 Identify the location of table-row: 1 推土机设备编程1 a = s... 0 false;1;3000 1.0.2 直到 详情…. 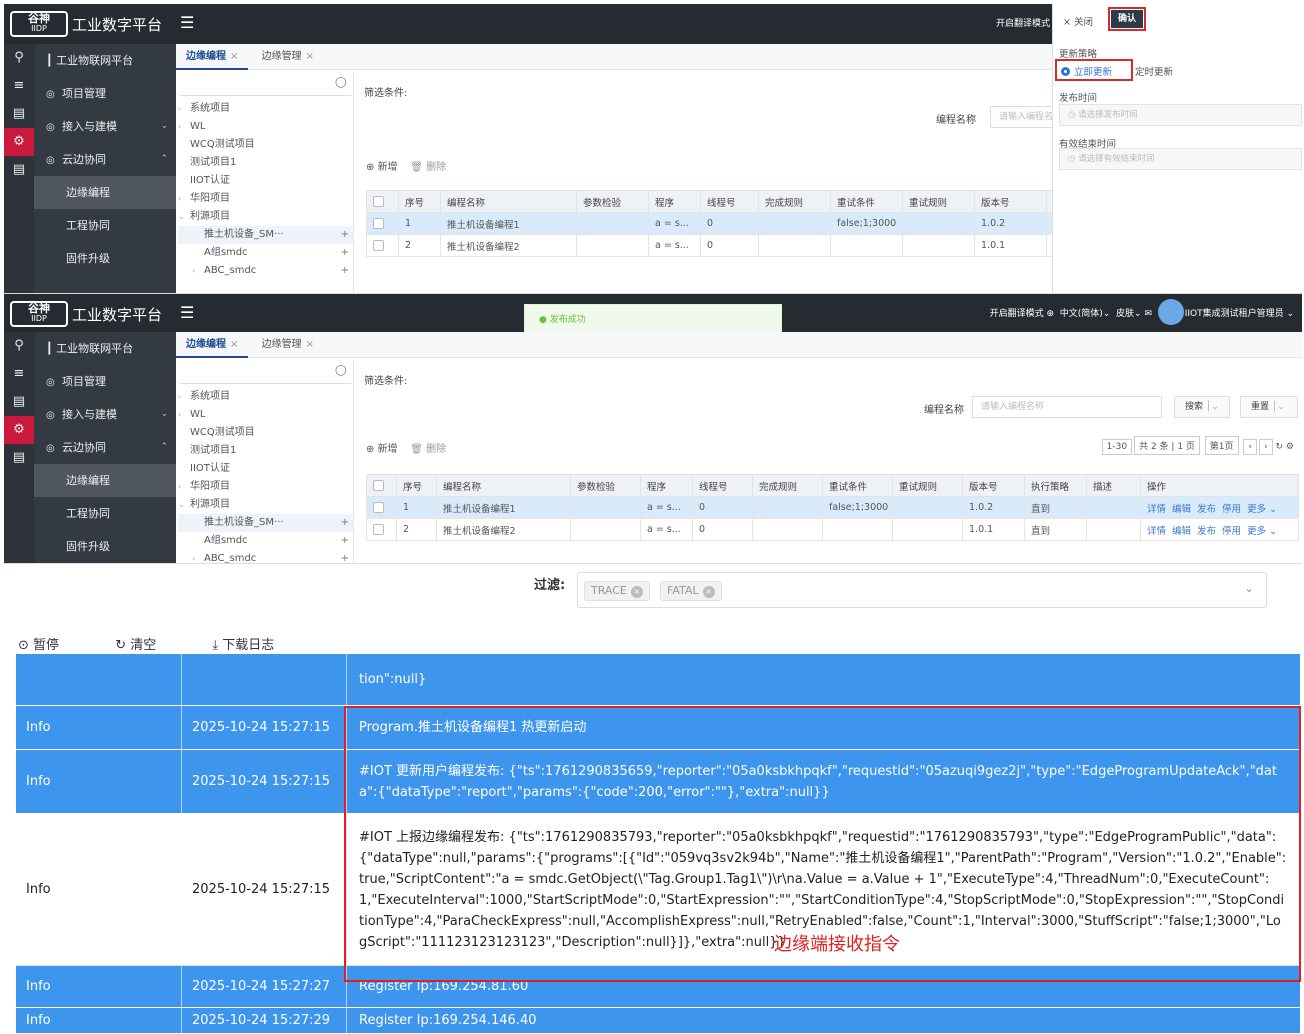
(832, 507).